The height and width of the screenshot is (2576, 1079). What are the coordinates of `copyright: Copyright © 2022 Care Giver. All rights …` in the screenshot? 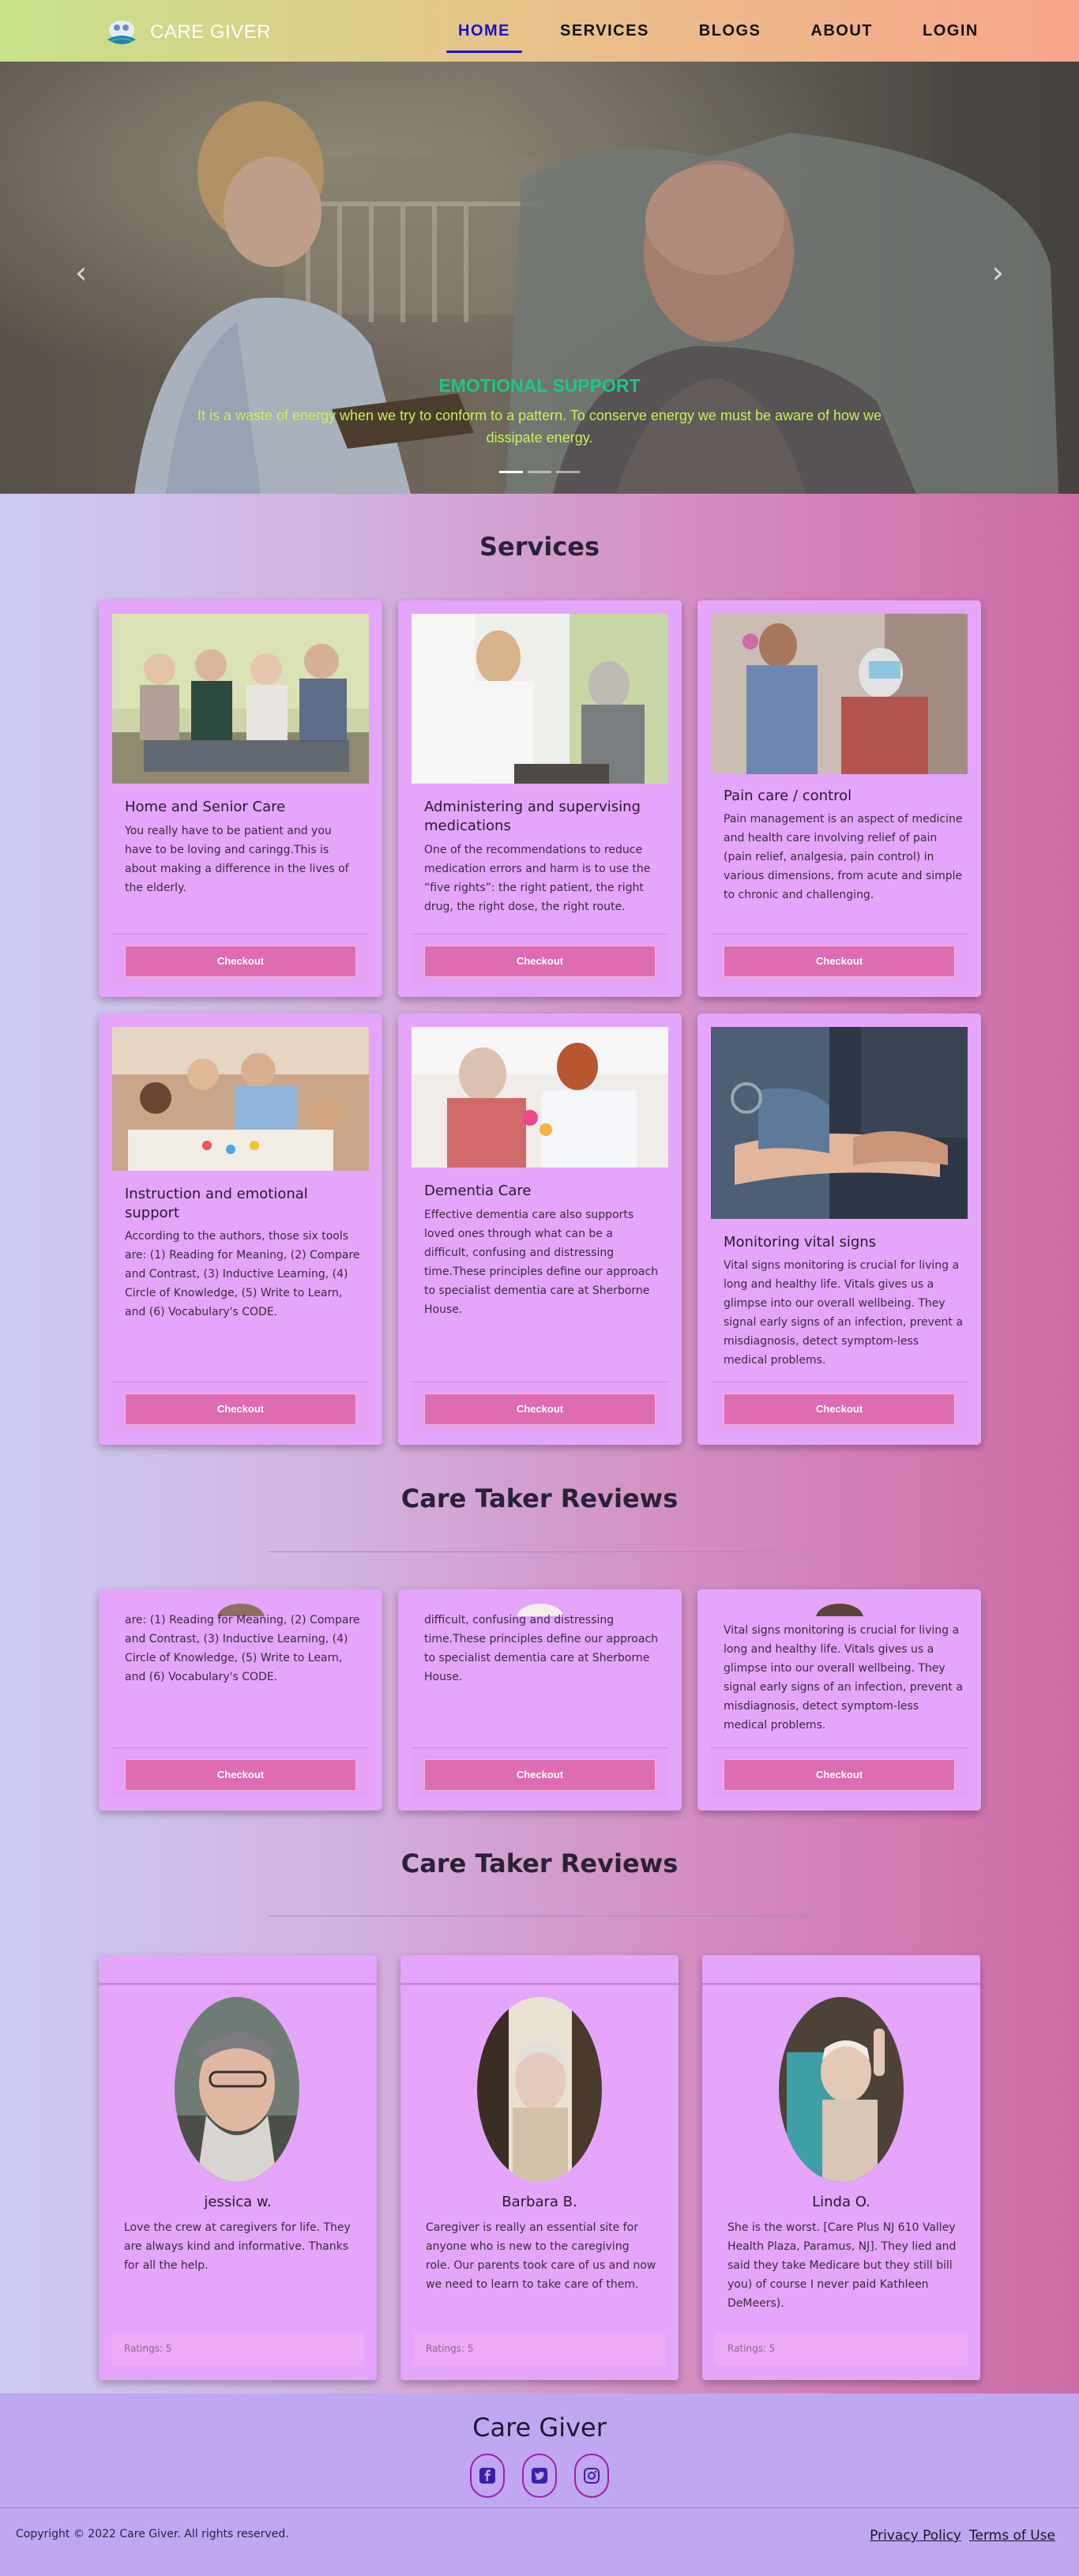 It's located at (152, 2534).